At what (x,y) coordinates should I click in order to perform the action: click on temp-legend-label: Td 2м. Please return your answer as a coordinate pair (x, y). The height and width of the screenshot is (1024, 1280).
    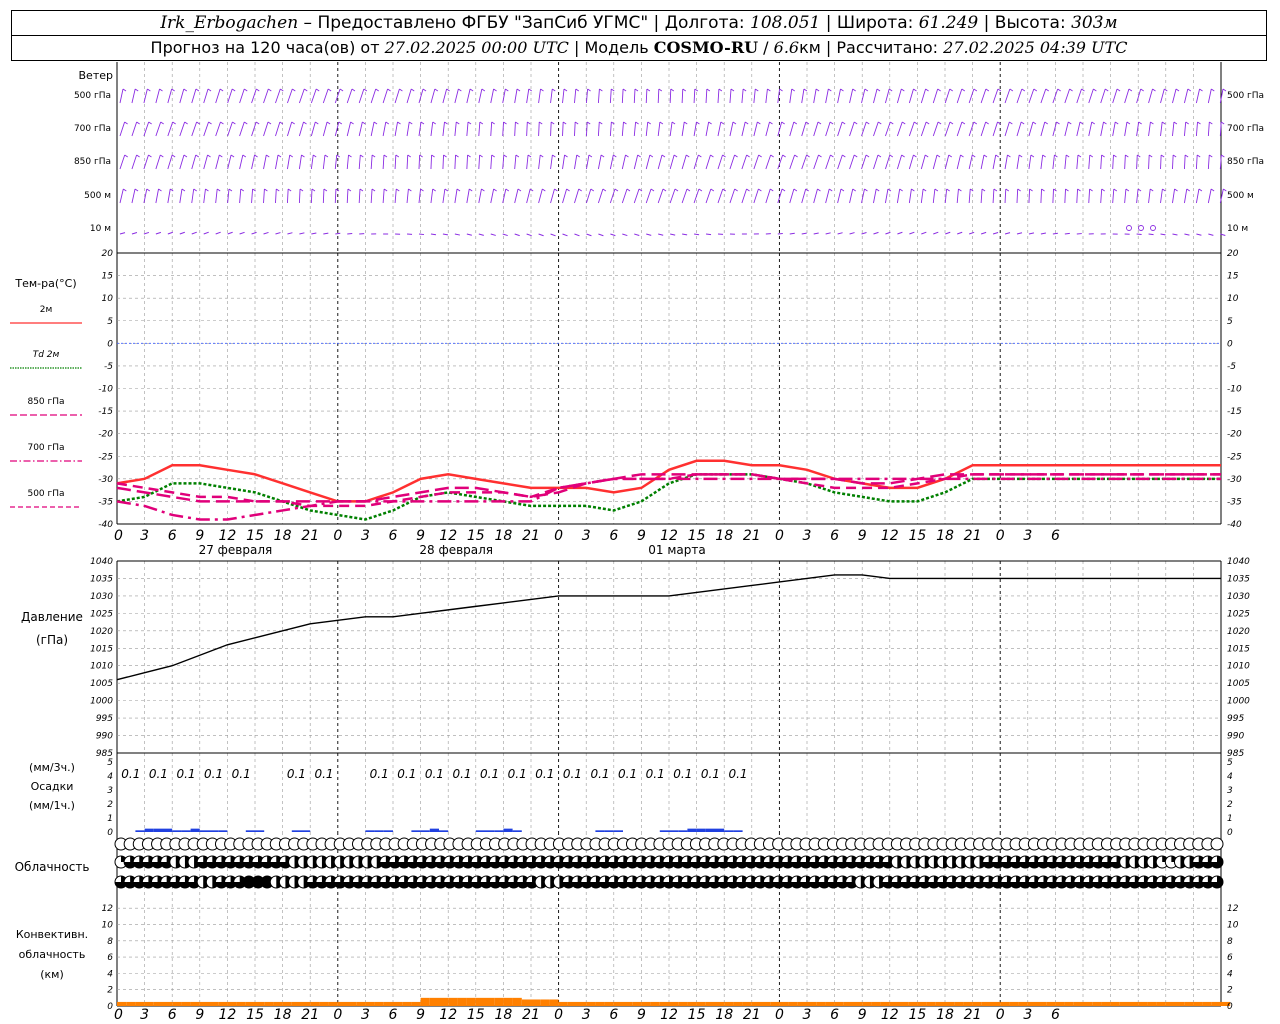
    Looking at the image, I should click on (46, 355).